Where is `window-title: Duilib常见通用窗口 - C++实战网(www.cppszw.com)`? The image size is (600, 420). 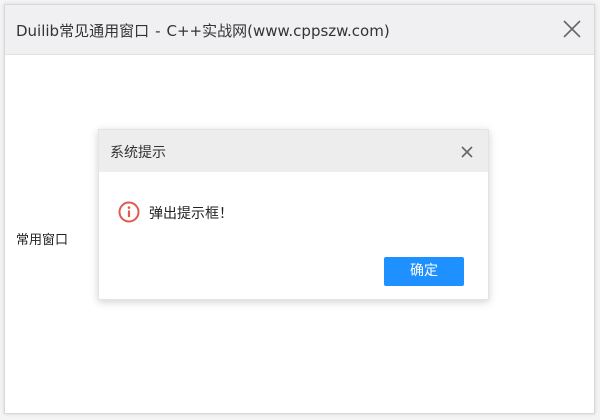
window-title: Duilib常见通用窗口 - C++实战网(www.cppszw.com) is located at coordinates (203, 30).